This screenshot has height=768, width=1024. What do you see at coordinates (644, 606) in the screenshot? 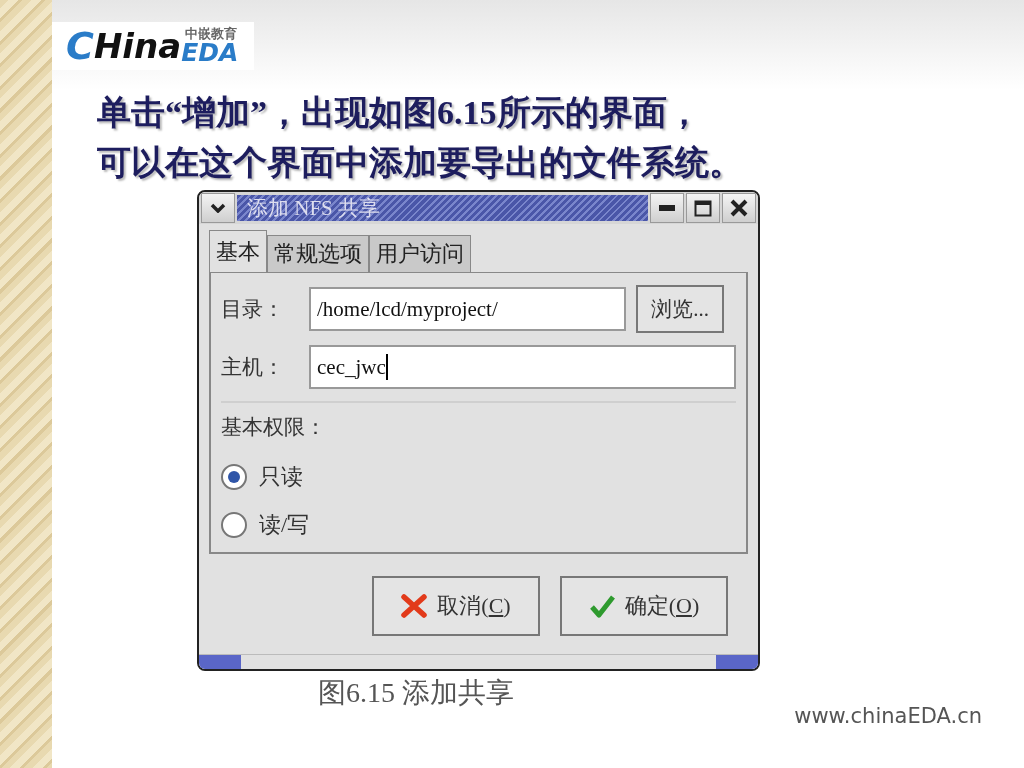
I see `ok-button: 确定(O)` at bounding box center [644, 606].